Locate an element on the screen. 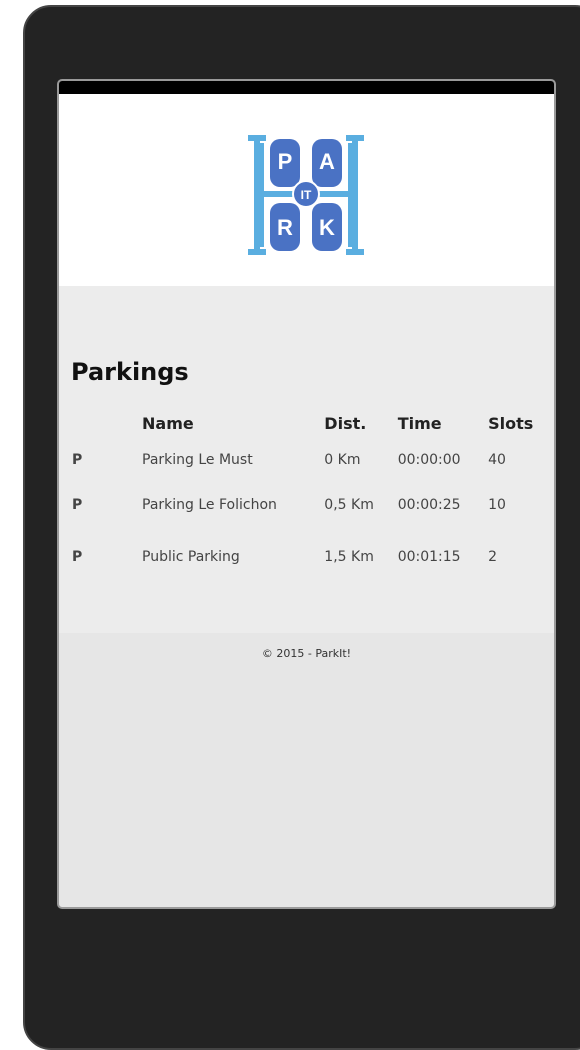  parking-slots: 2 is located at coordinates (493, 557).